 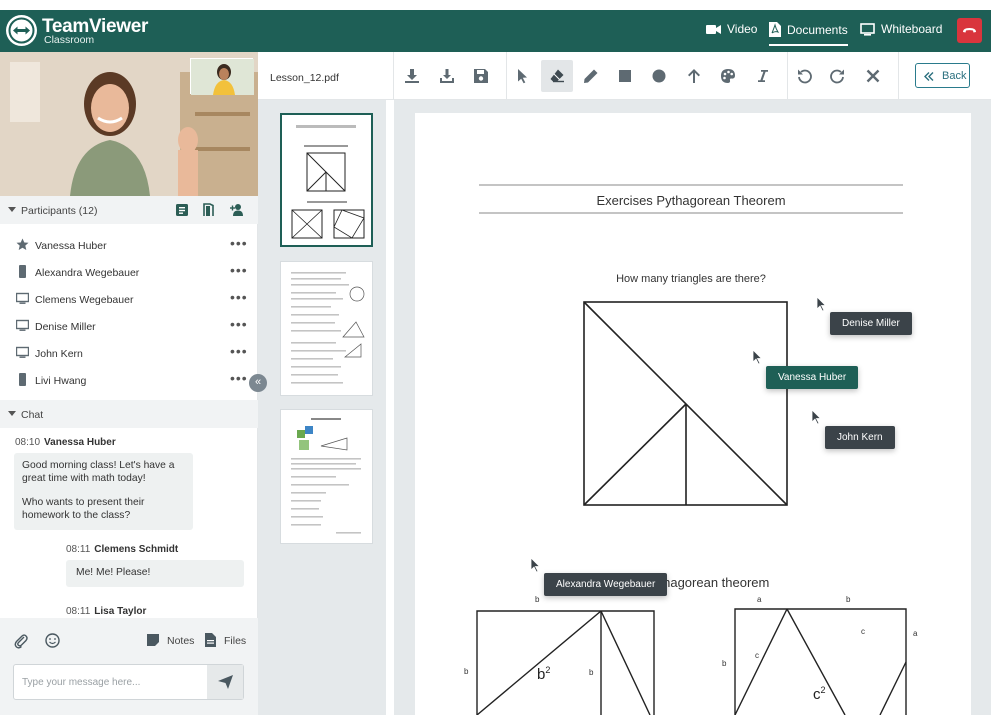 What do you see at coordinates (691, 279) in the screenshot?
I see `document-question: How many triangles are there?` at bounding box center [691, 279].